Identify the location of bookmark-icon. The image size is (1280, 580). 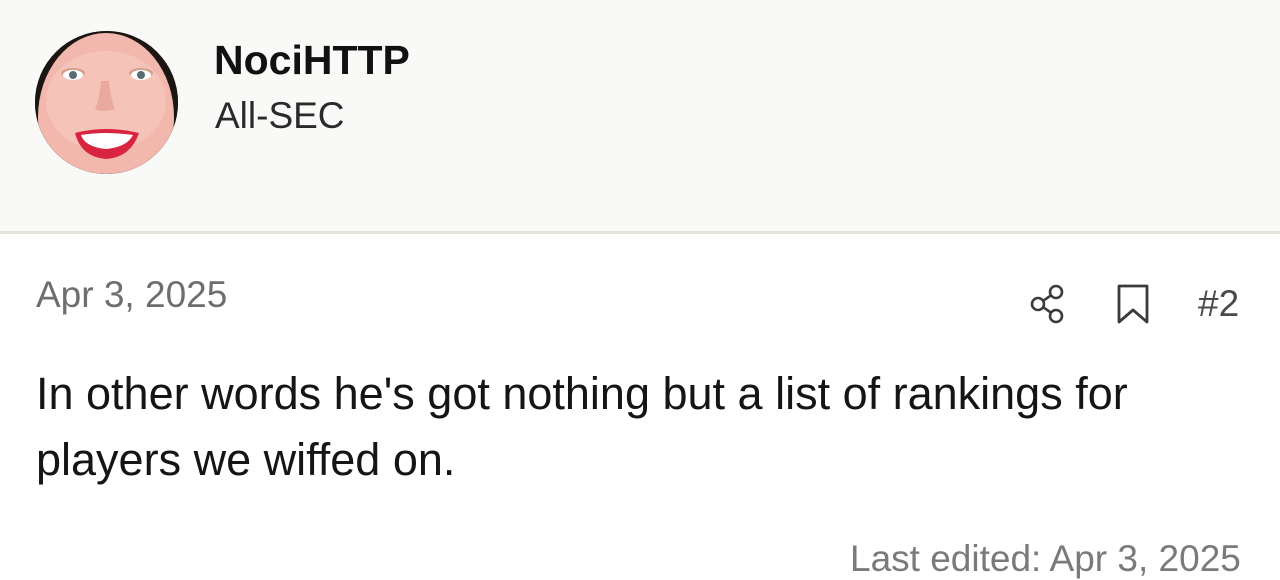
(1133, 304).